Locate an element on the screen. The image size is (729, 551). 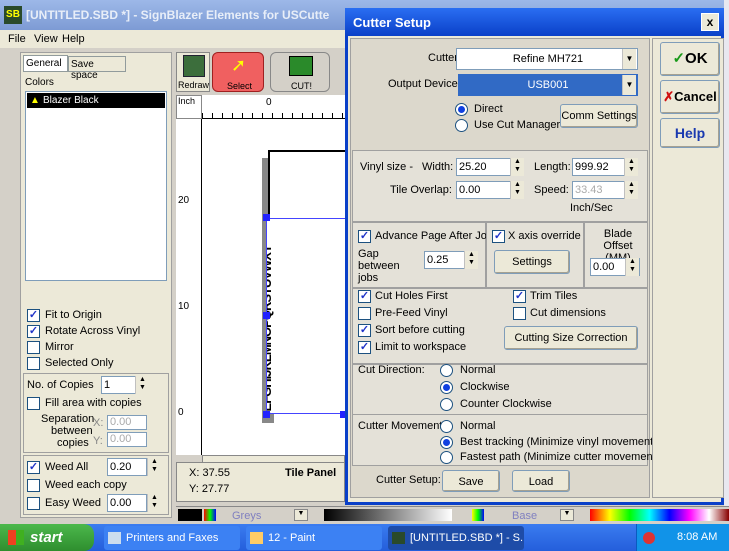
advance-page-checkbox: ✓ is located at coordinates (364, 236).